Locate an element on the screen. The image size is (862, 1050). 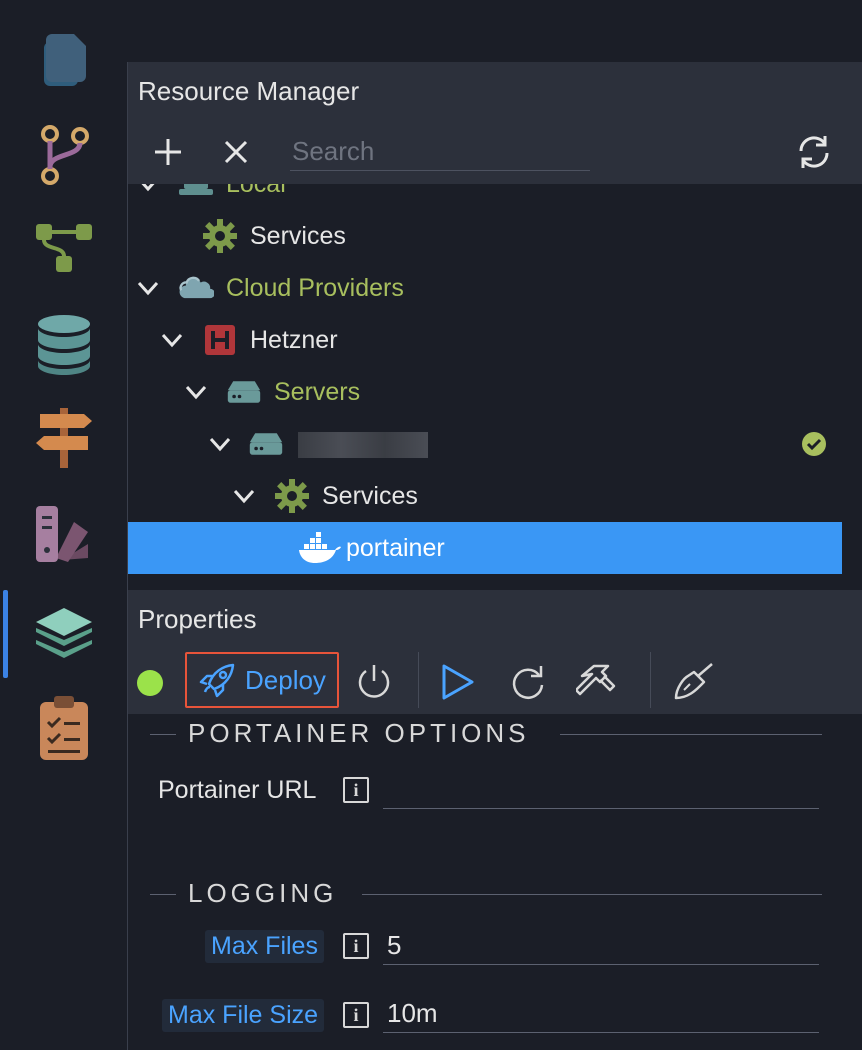
properties-header: Properties is located at coordinates (494, 619).